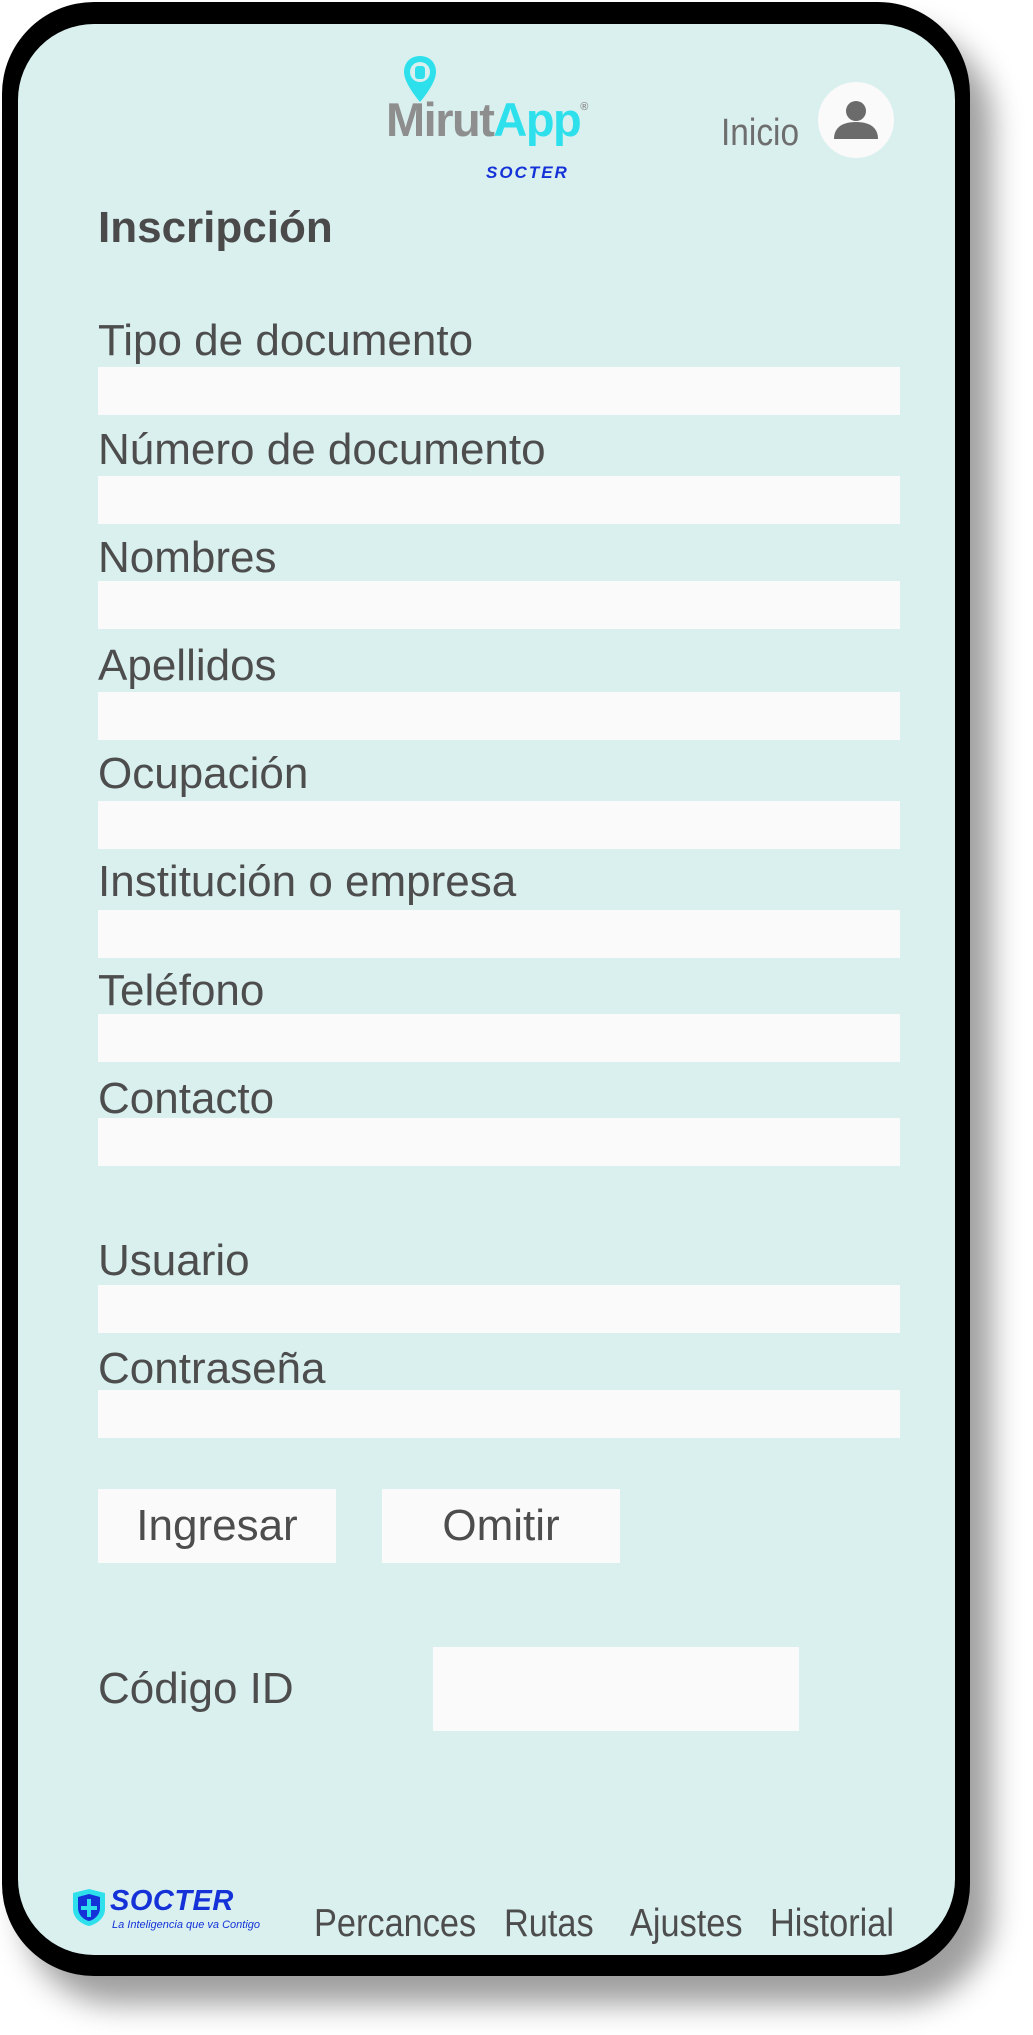 This screenshot has width=1033, height=2035. Describe the element at coordinates (395, 1923) in the screenshot. I see `nav-percances: Percances` at that location.